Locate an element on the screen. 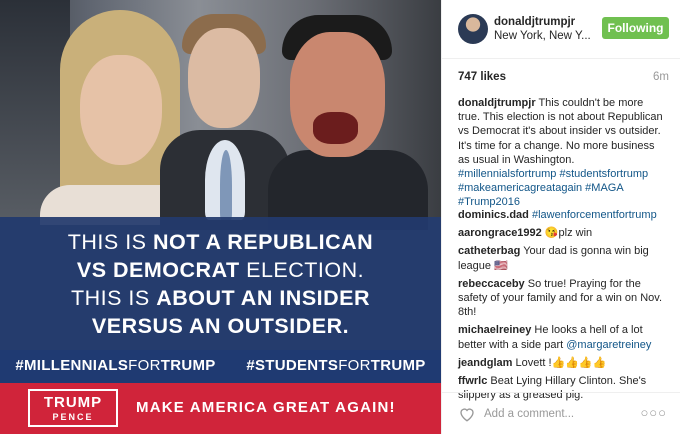 The image size is (680, 435). comment: jeandglam Lovett !👍👍👍👍 is located at coordinates (532, 362).